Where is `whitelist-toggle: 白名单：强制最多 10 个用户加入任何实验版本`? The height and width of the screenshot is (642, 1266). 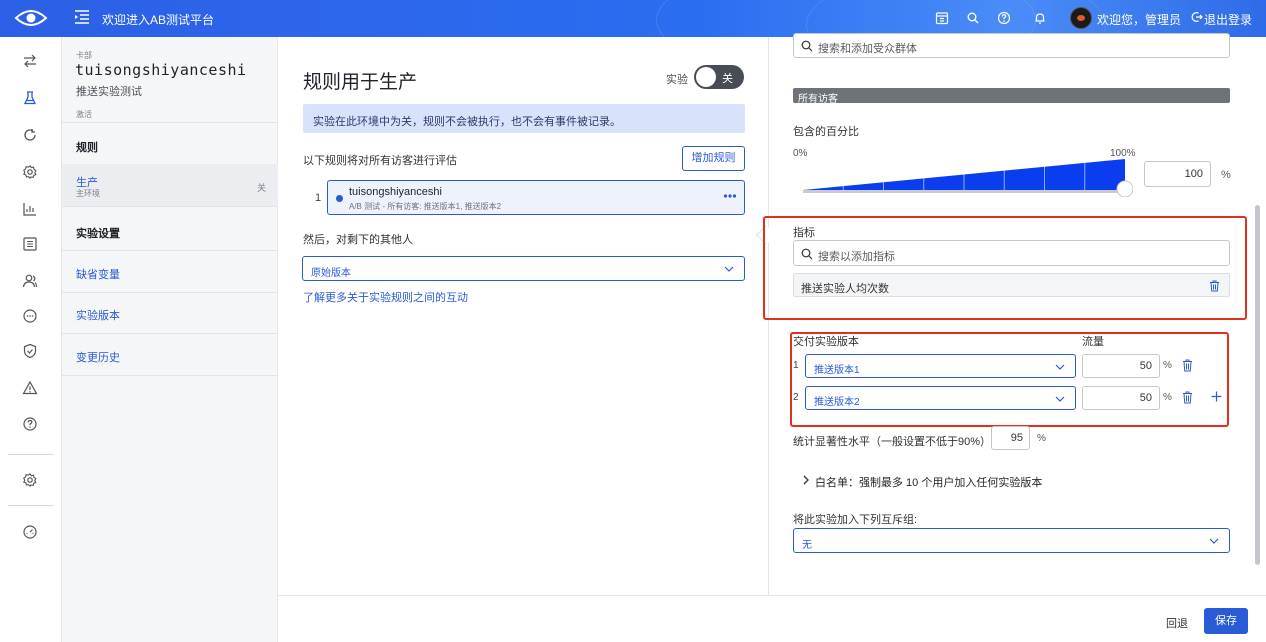
whitelist-toggle: 白名单：强制最多 10 个用户加入任何实验版本 is located at coordinates (928, 482).